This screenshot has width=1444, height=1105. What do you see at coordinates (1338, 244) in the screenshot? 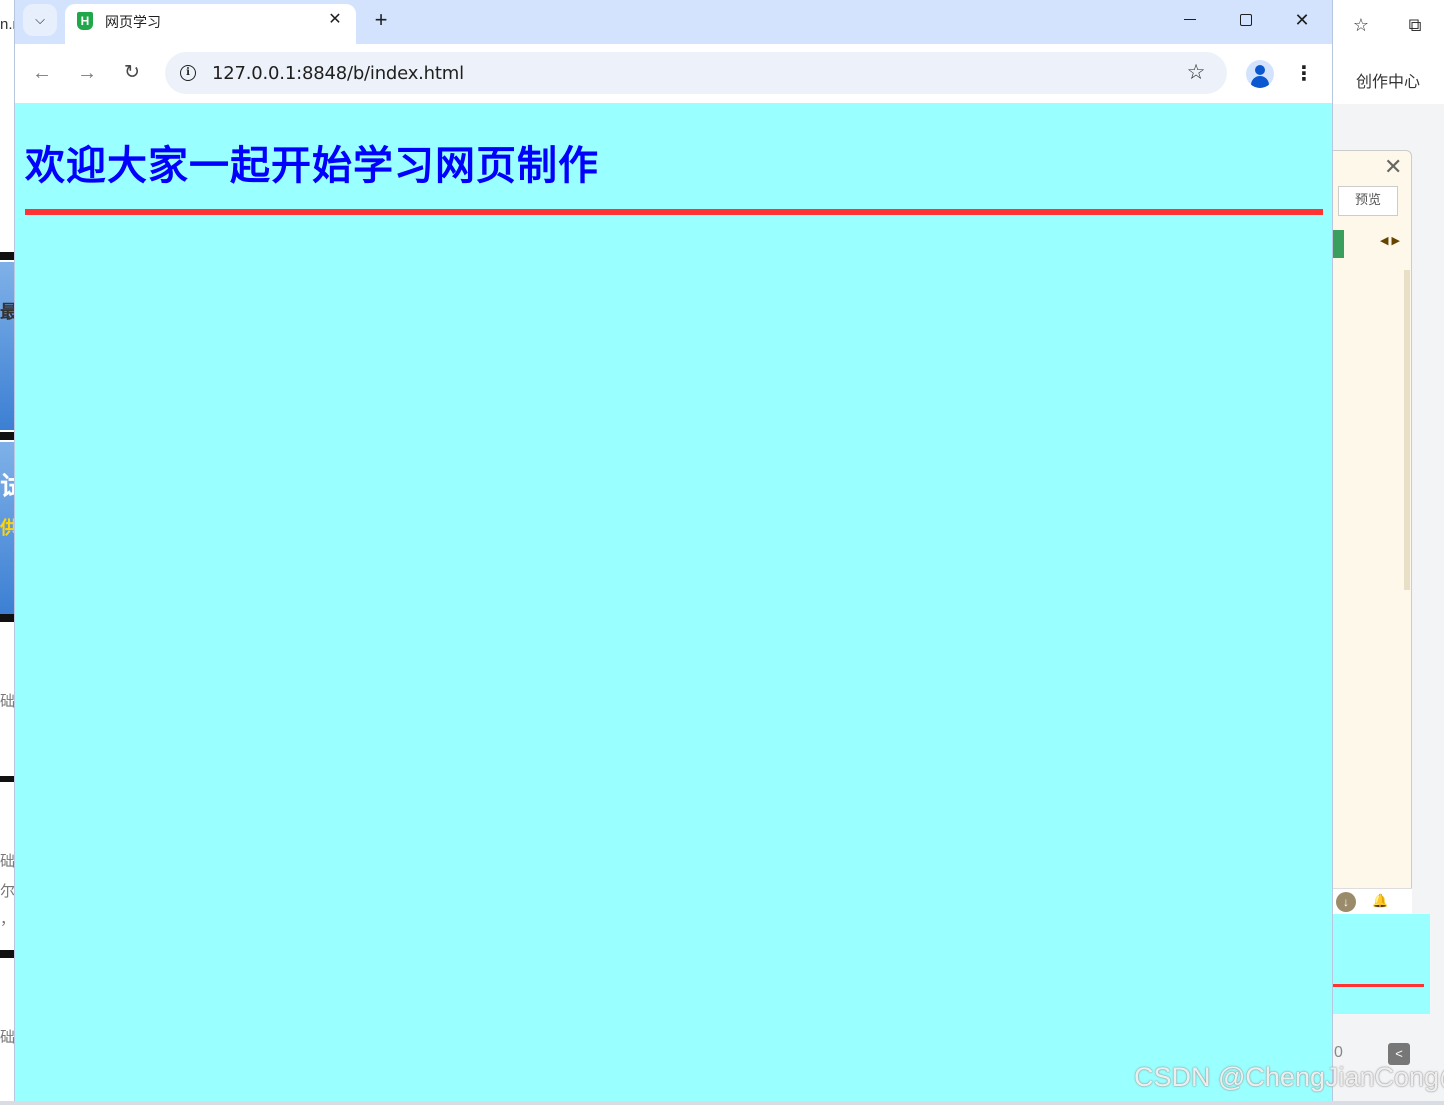
I see `background-tag` at bounding box center [1338, 244].